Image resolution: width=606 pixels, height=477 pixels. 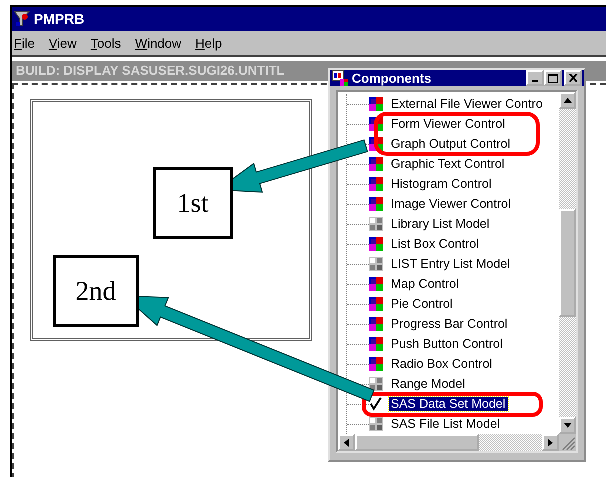 What do you see at coordinates (209, 43) in the screenshot?
I see `menu-item: Help` at bounding box center [209, 43].